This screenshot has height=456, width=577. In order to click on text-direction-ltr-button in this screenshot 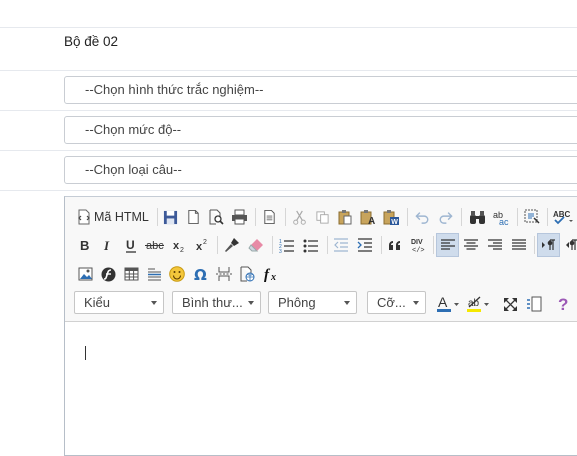, I will do `click(548, 245)`.